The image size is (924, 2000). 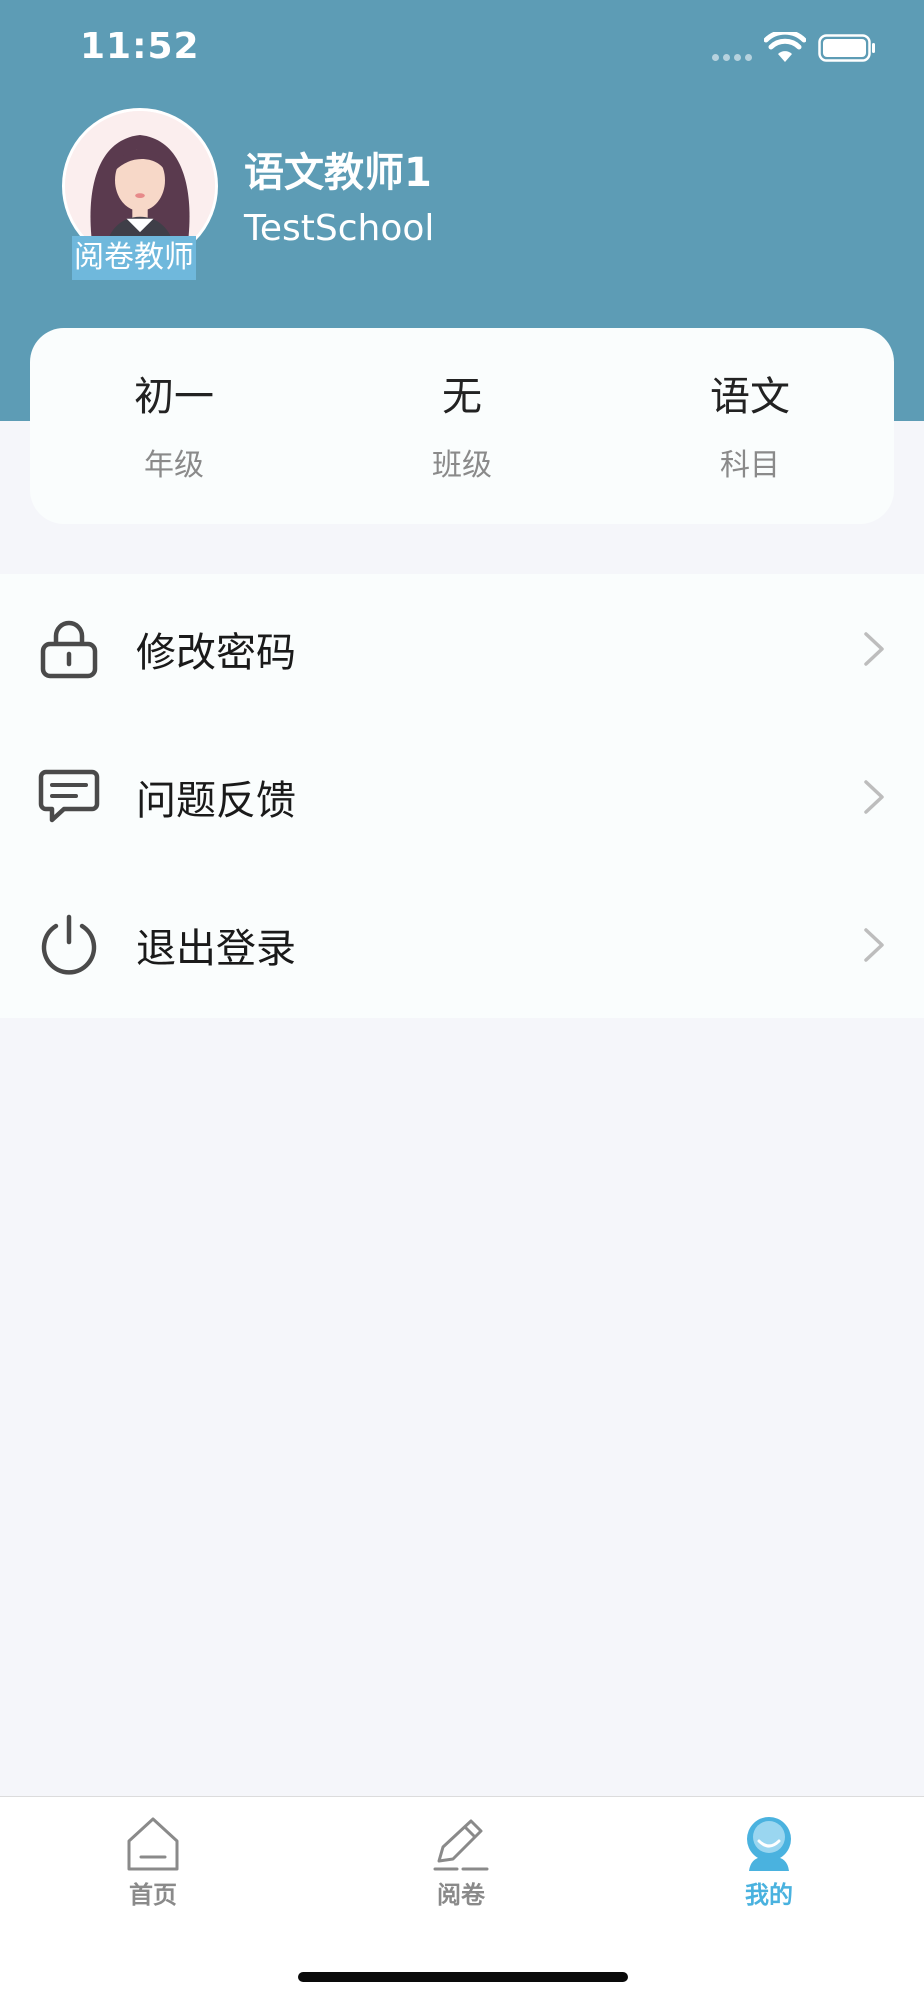 I want to click on battery-full-icon, so click(x=846, y=48).